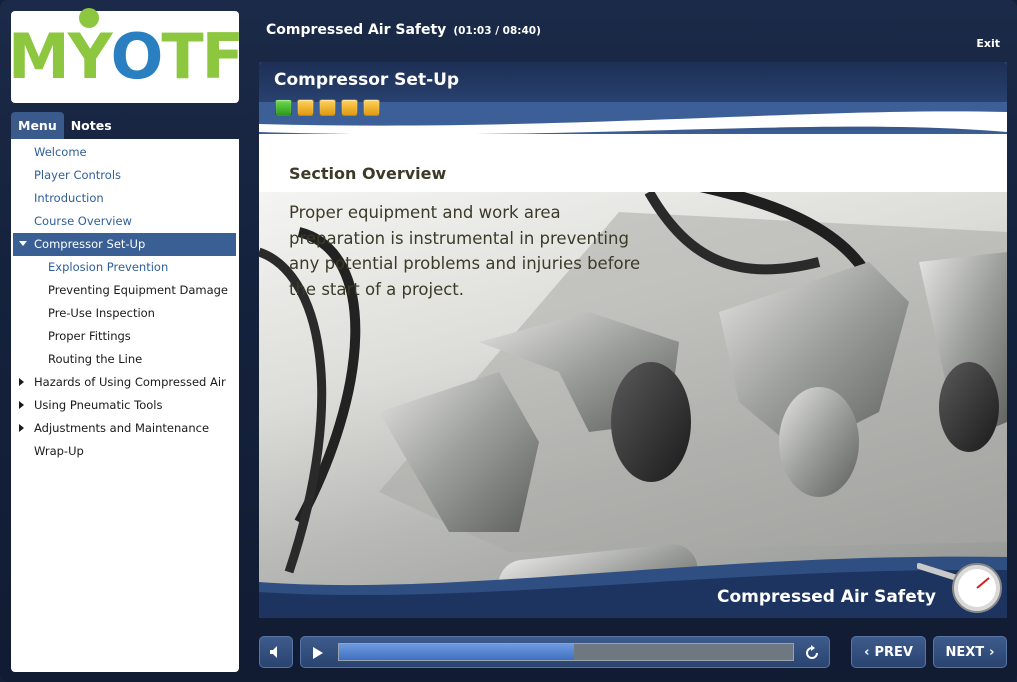 The height and width of the screenshot is (682, 1017). I want to click on volume-icon, so click(273, 652).